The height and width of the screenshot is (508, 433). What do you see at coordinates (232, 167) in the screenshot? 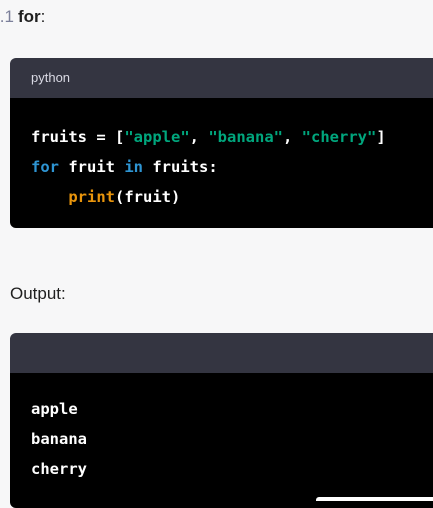
I see `code-line: for fruit in fruits:` at bounding box center [232, 167].